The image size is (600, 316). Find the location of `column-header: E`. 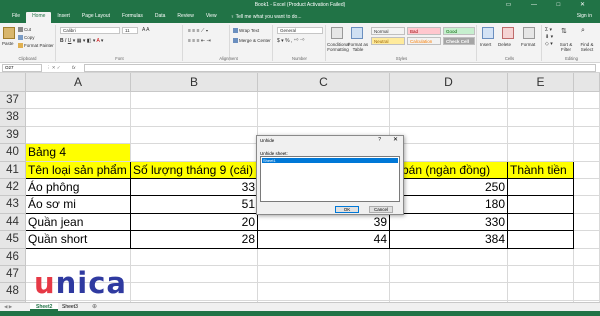

column-header: E is located at coordinates (541, 82).